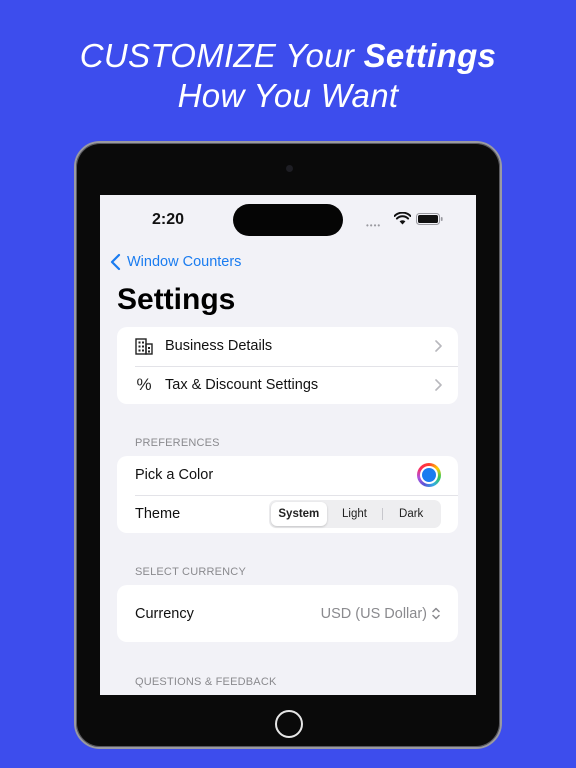  What do you see at coordinates (373, 613) in the screenshot?
I see `currency-value: USD (US Dollar)` at bounding box center [373, 613].